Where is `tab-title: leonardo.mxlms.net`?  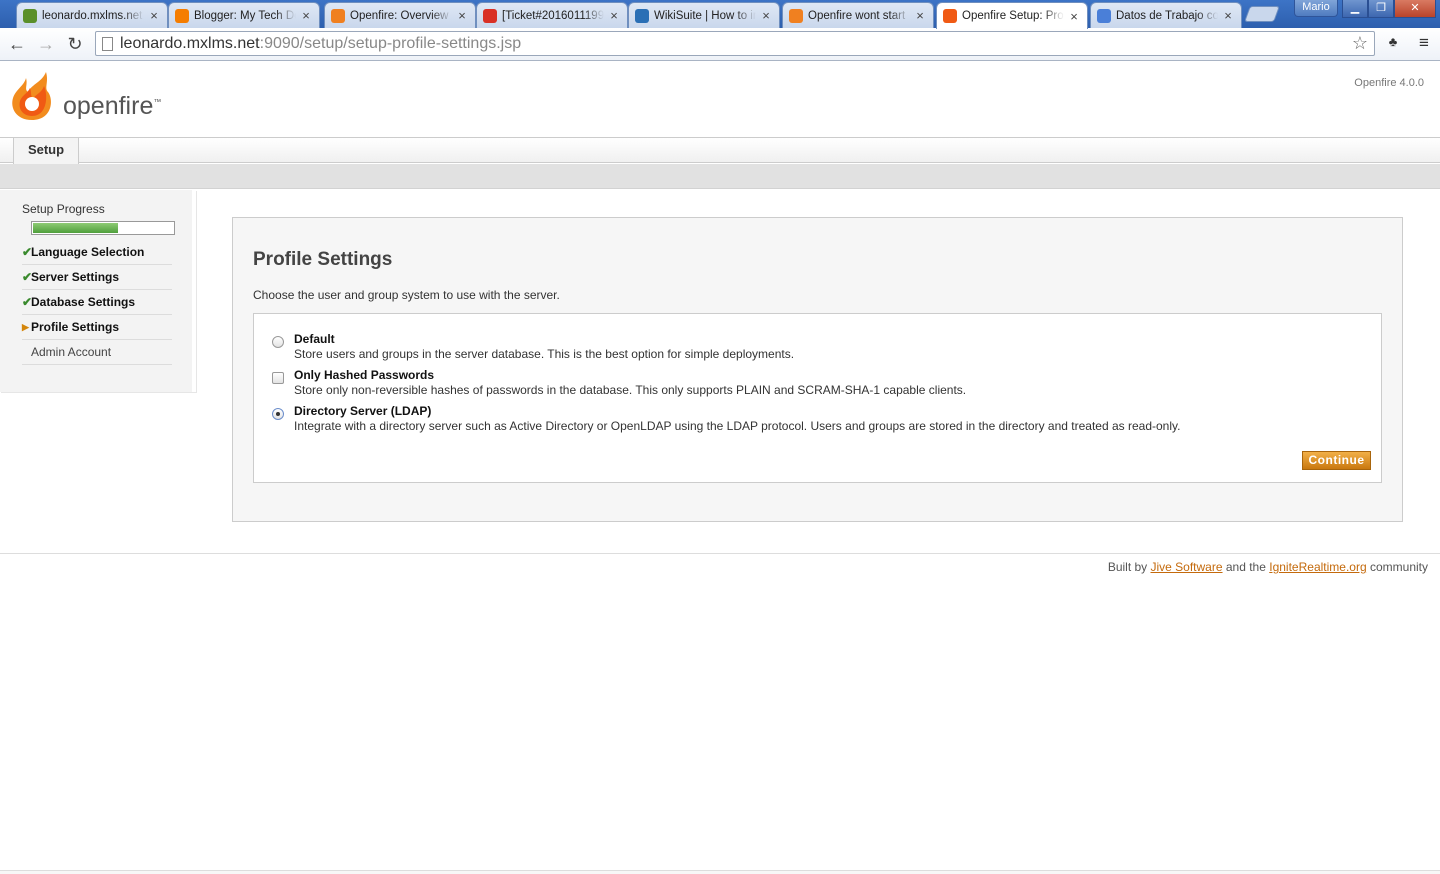 tab-title: leonardo.mxlms.net is located at coordinates (92, 15).